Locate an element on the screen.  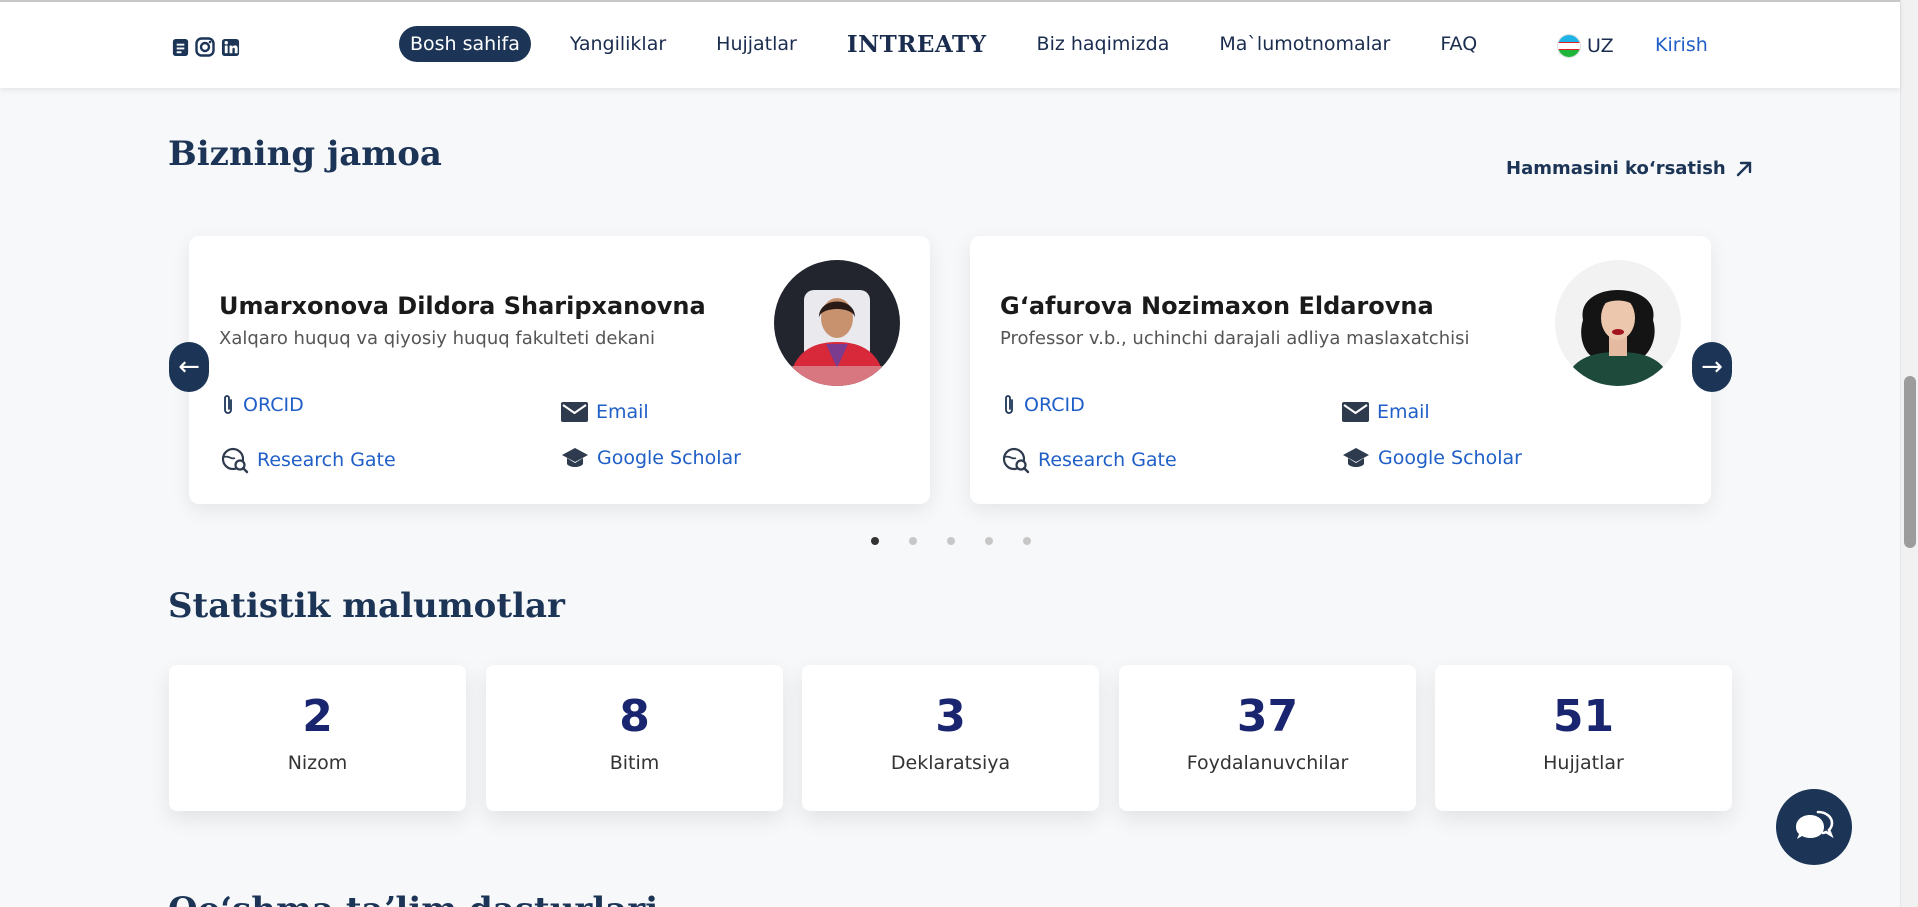
language-label: UZ is located at coordinates (1600, 46).